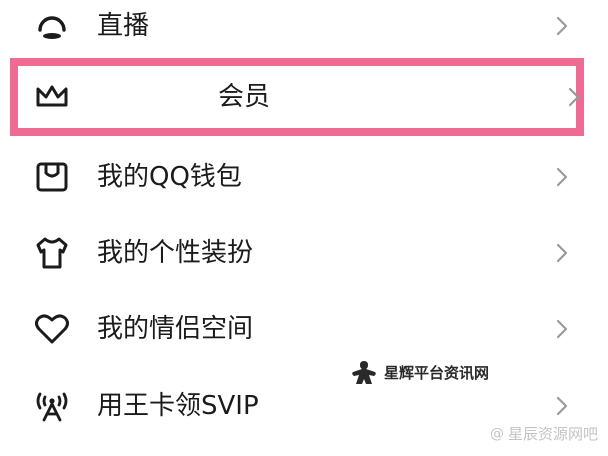 This screenshot has height=456, width=608. What do you see at coordinates (52, 177) in the screenshot?
I see `wallet-icon` at bounding box center [52, 177].